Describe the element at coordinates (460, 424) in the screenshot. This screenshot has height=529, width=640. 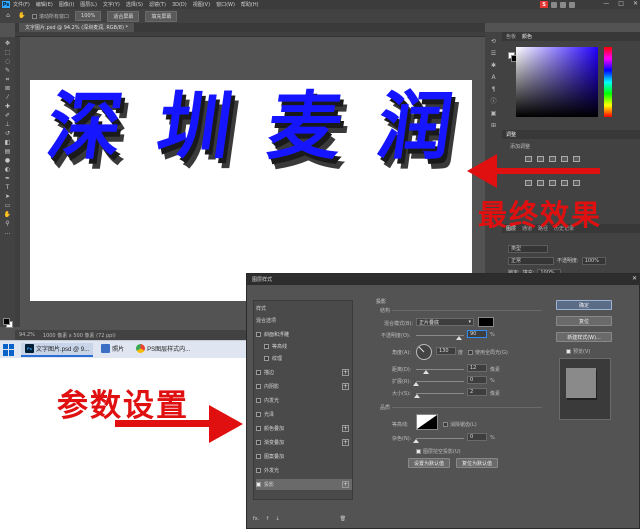
I see `antialias-checkbox: 消除锯齿(L)` at that location.